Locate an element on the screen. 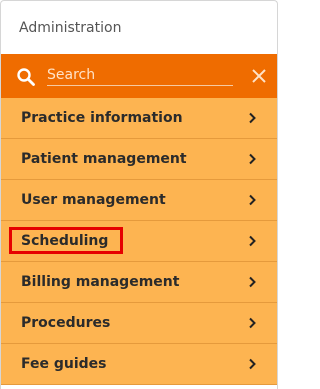 The height and width of the screenshot is (389, 320). menu-item-scheduling: Scheduling is located at coordinates (139, 241).